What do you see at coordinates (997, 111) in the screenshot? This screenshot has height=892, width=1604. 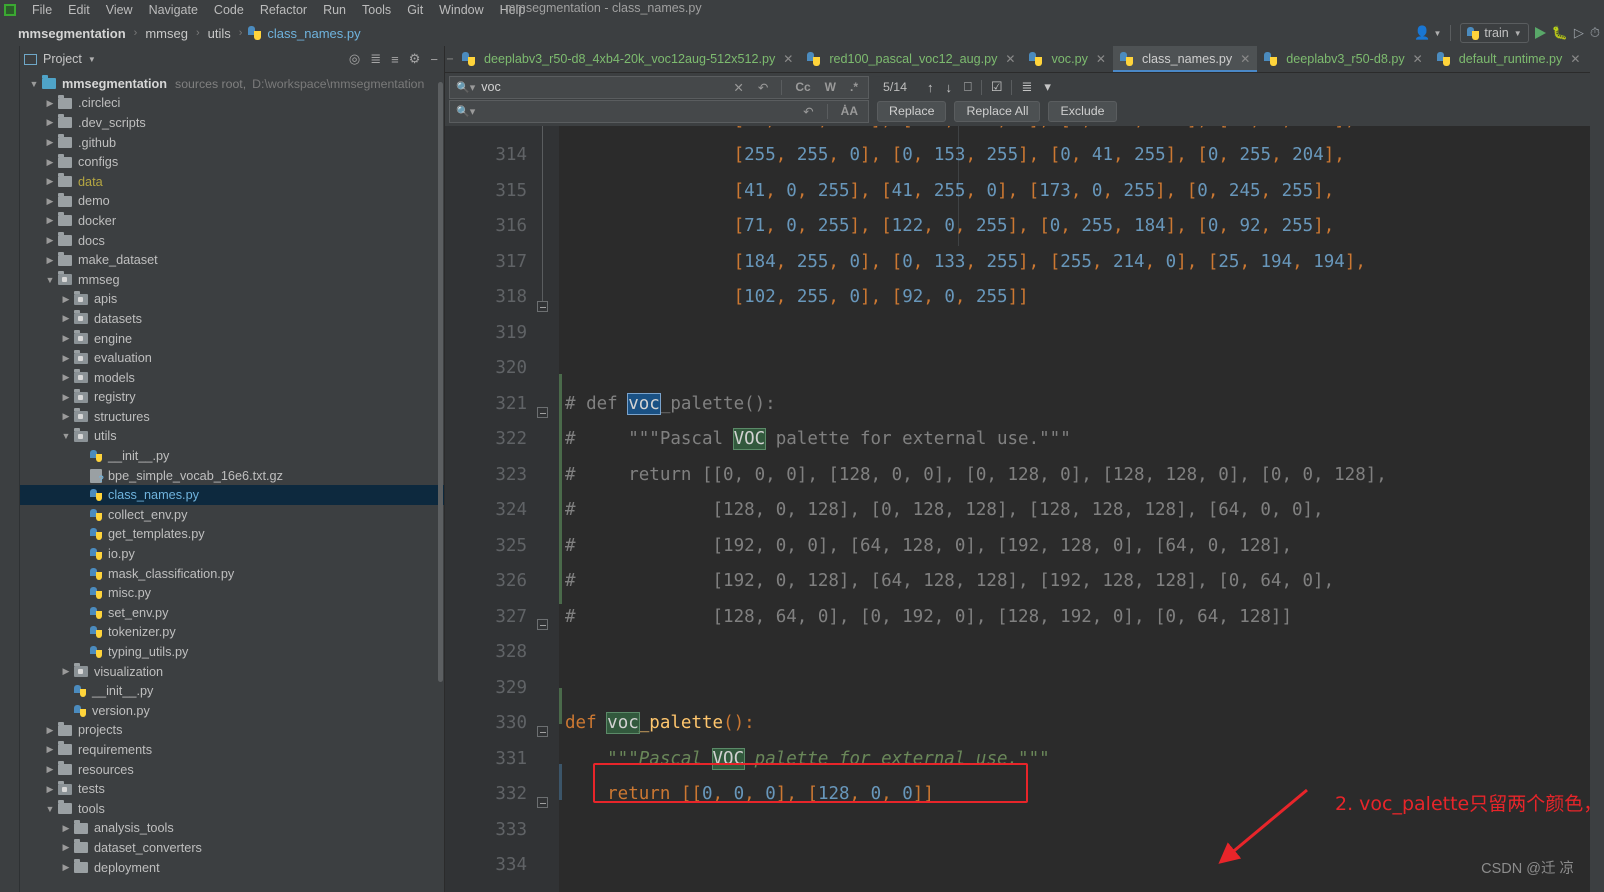 I see `replace-all-button: Replace All` at bounding box center [997, 111].